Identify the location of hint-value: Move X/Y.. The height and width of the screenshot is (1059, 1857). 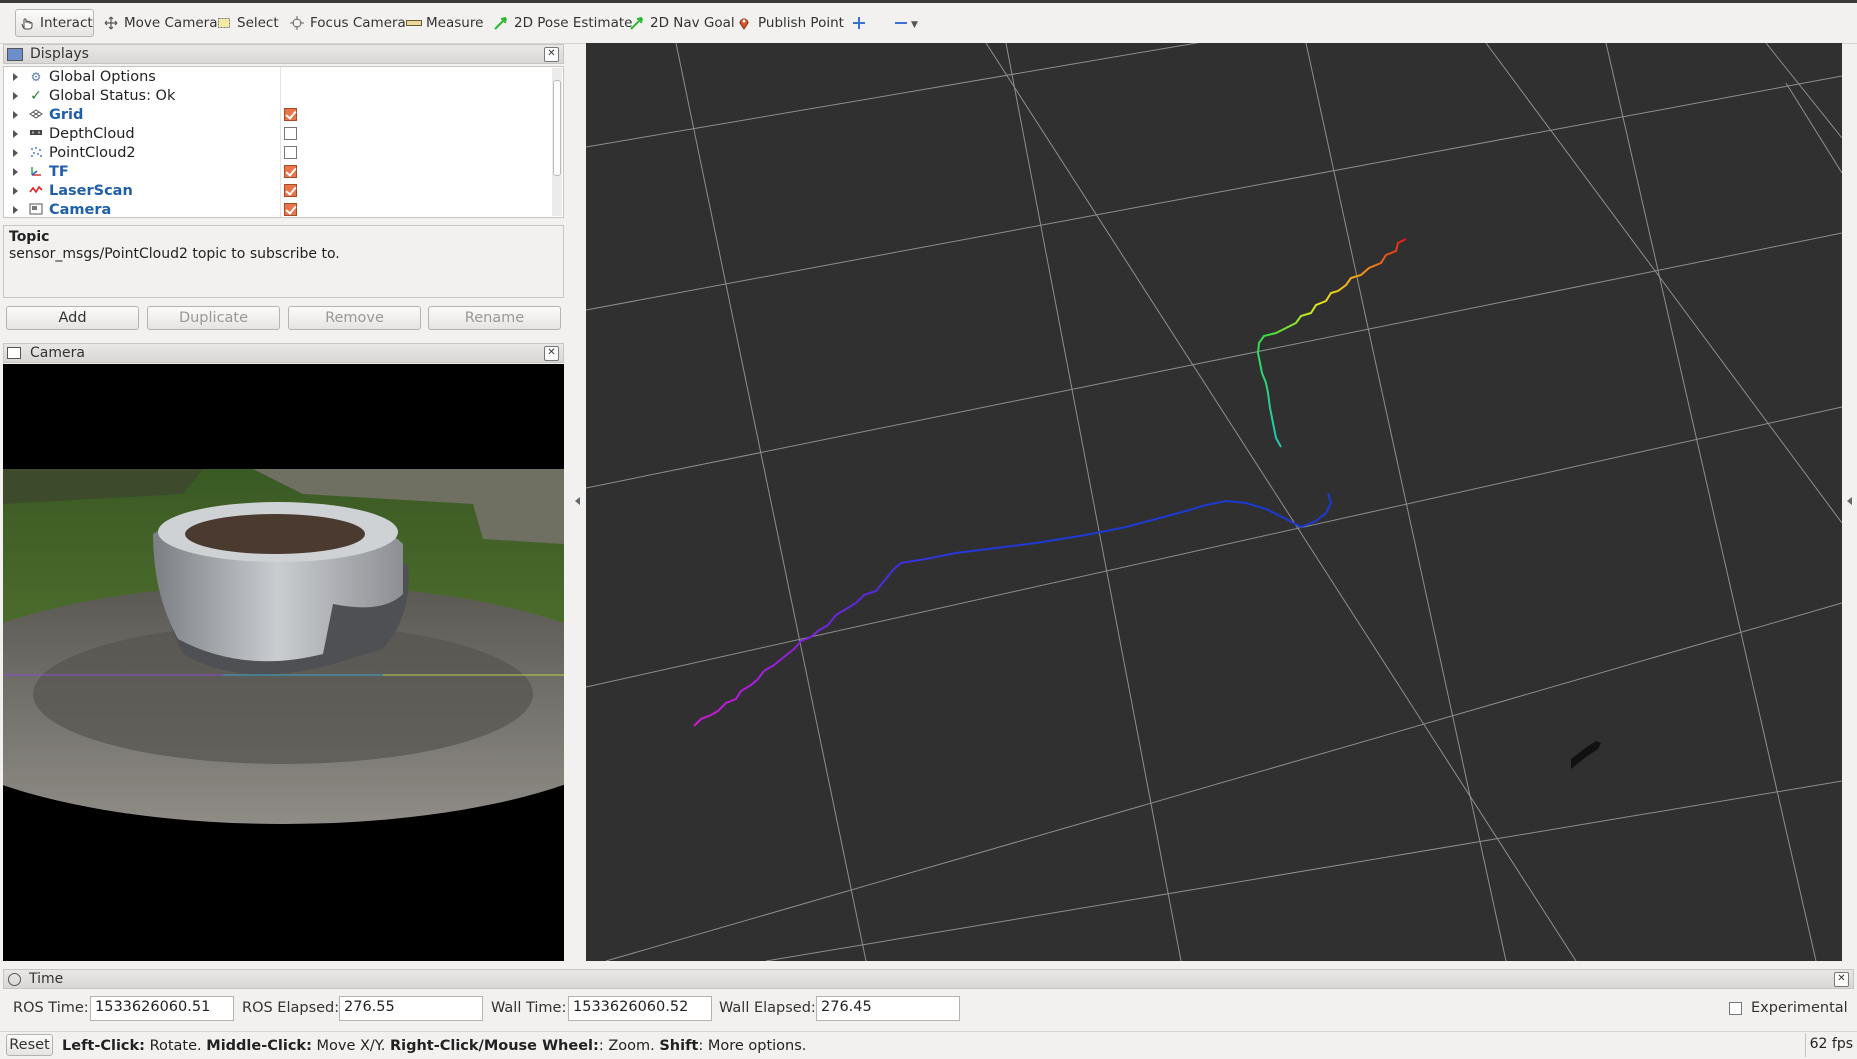
(351, 1046).